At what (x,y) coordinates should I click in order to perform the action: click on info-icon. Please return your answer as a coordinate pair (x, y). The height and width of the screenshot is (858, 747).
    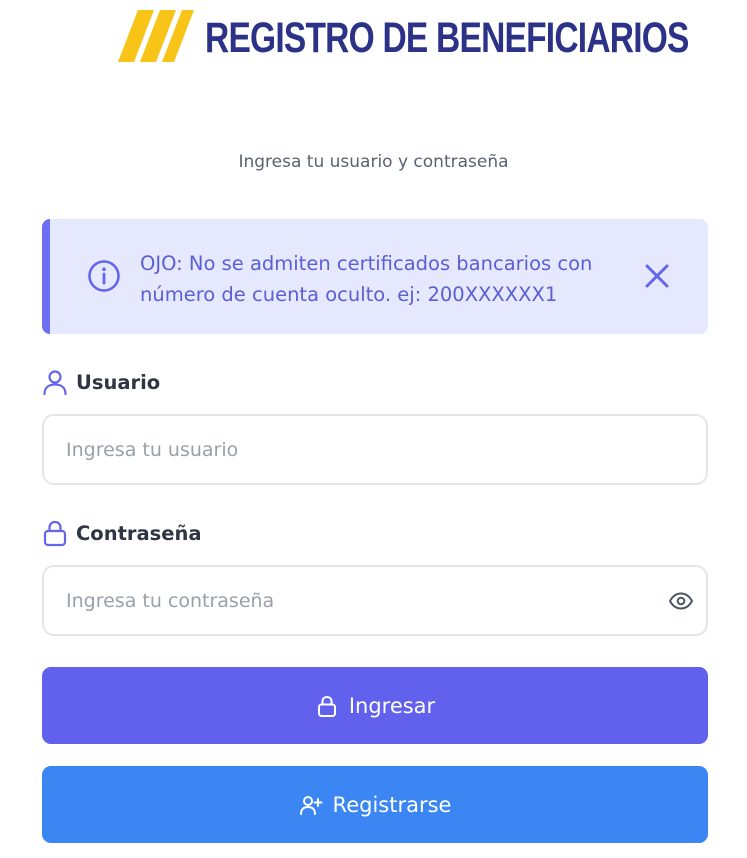
    Looking at the image, I should click on (104, 276).